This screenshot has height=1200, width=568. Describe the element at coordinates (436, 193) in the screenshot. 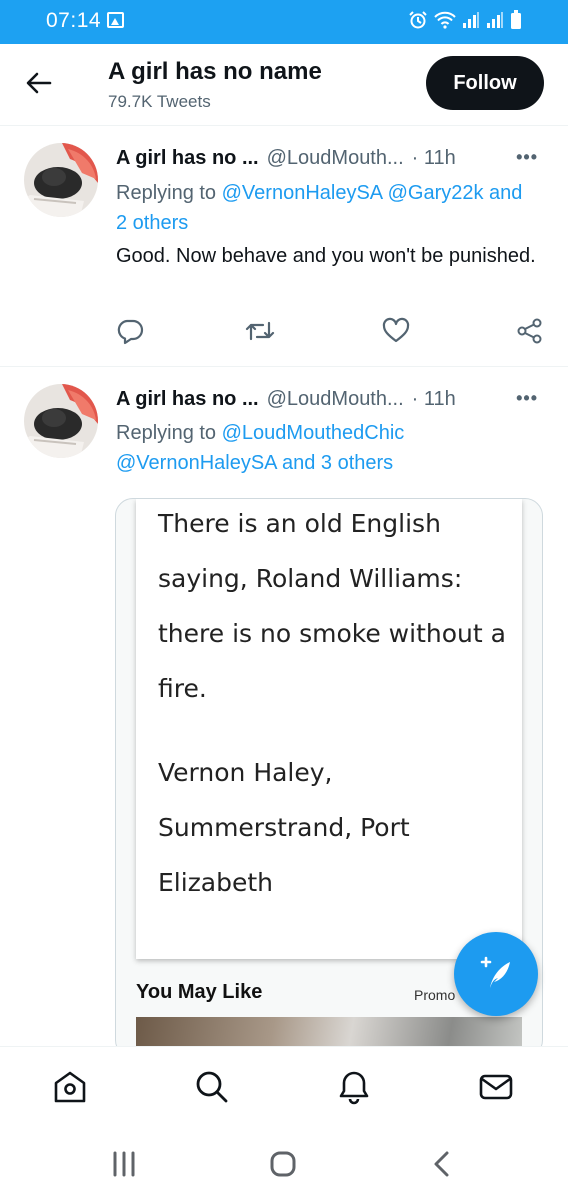

I see `mention-link: @Gary22k` at that location.